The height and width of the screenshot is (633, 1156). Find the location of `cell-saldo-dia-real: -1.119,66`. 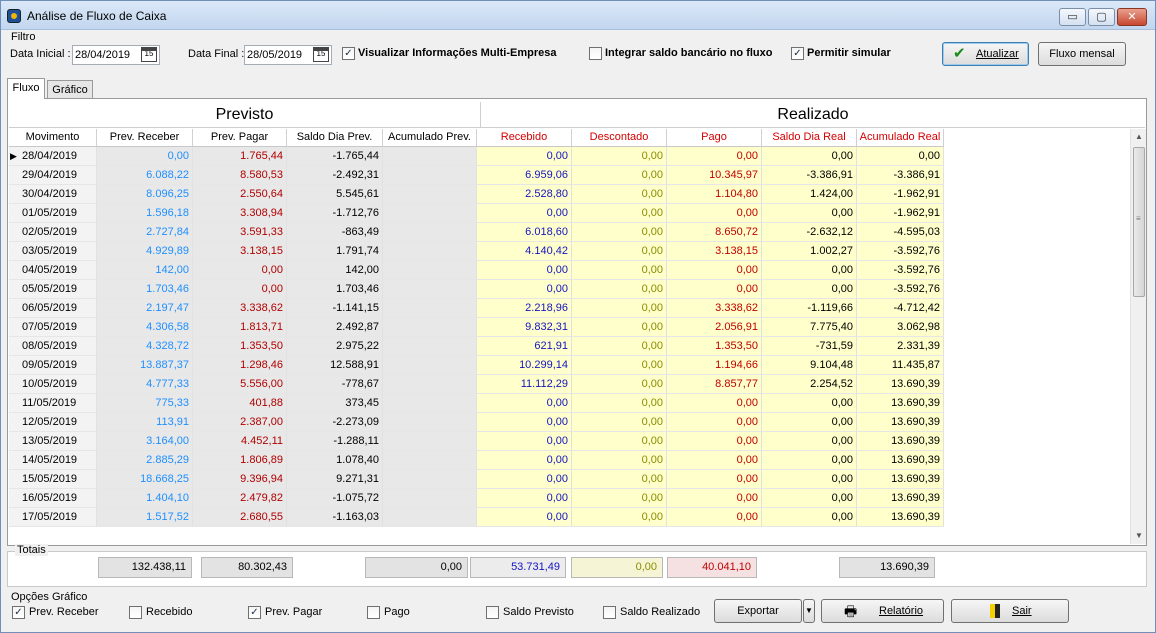

cell-saldo-dia-real: -1.119,66 is located at coordinates (809, 308).